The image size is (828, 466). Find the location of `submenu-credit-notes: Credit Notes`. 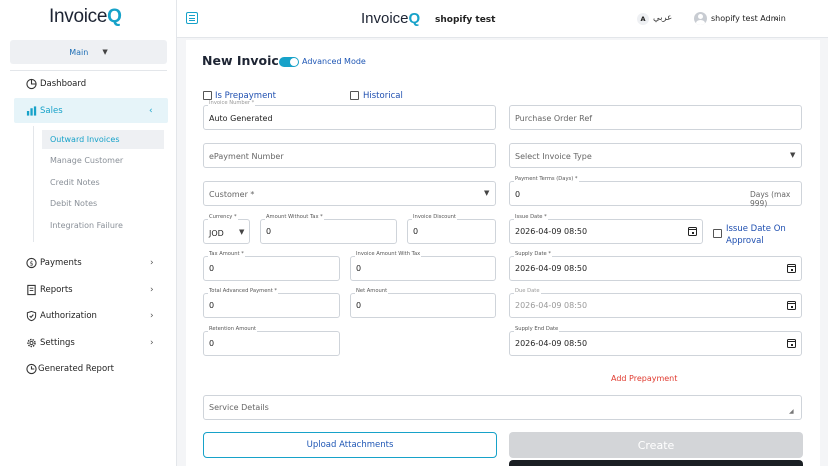

submenu-credit-notes: Credit Notes is located at coordinates (103, 182).